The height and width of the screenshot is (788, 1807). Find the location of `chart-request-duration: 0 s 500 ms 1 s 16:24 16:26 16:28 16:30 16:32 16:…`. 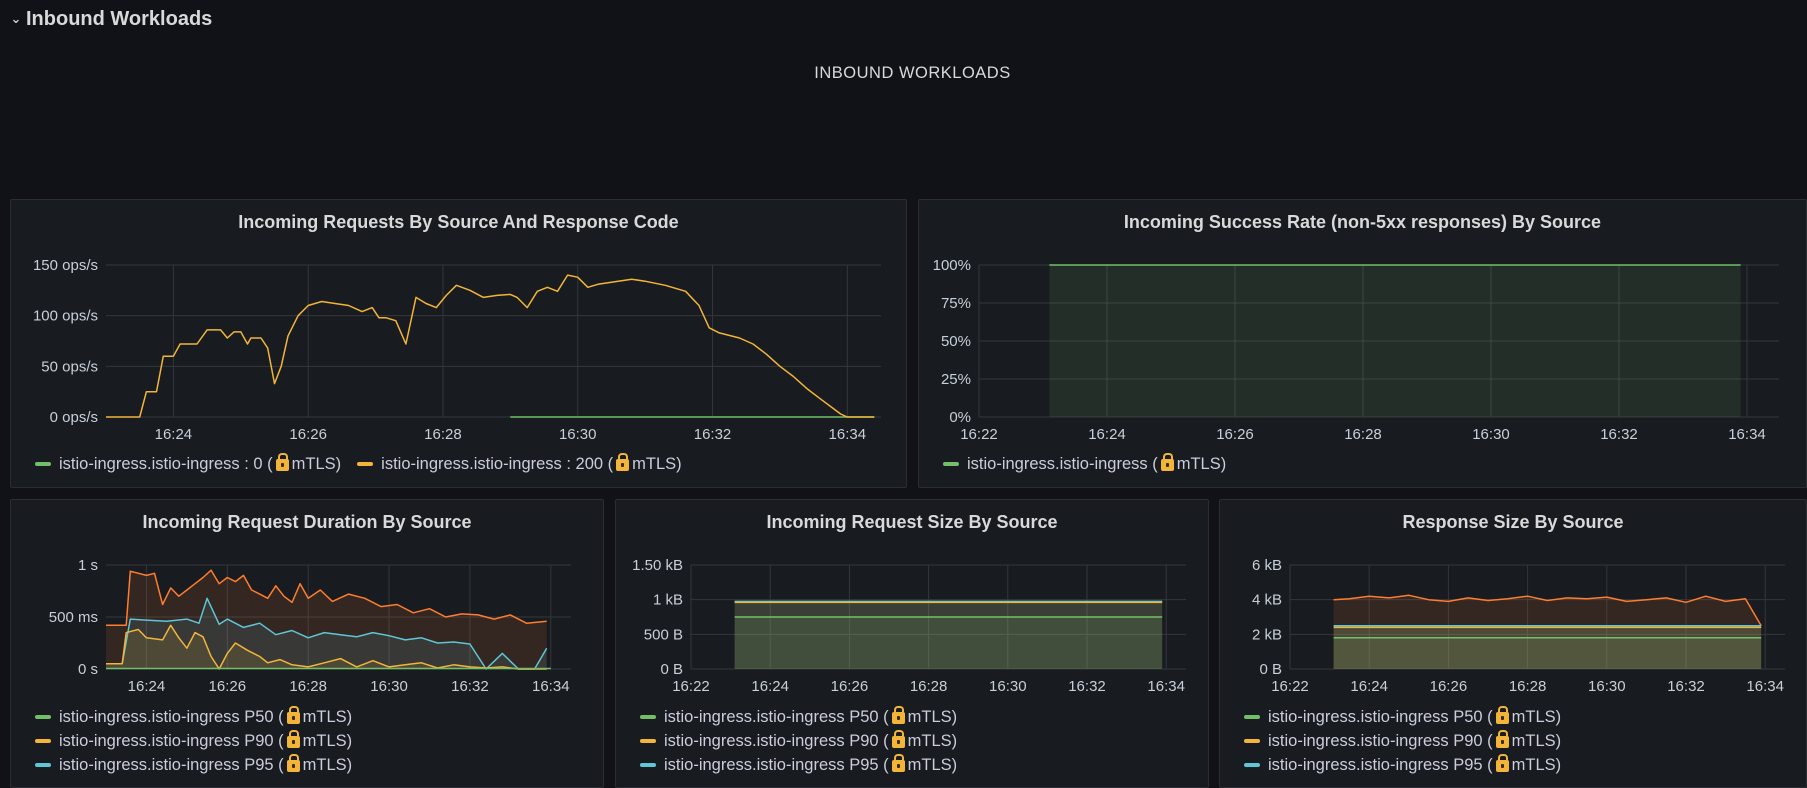

chart-request-duration: 0 s 500 ms 1 s 16:24 16:26 16:28 16:30 16:32 16:… is located at coordinates (310, 626).